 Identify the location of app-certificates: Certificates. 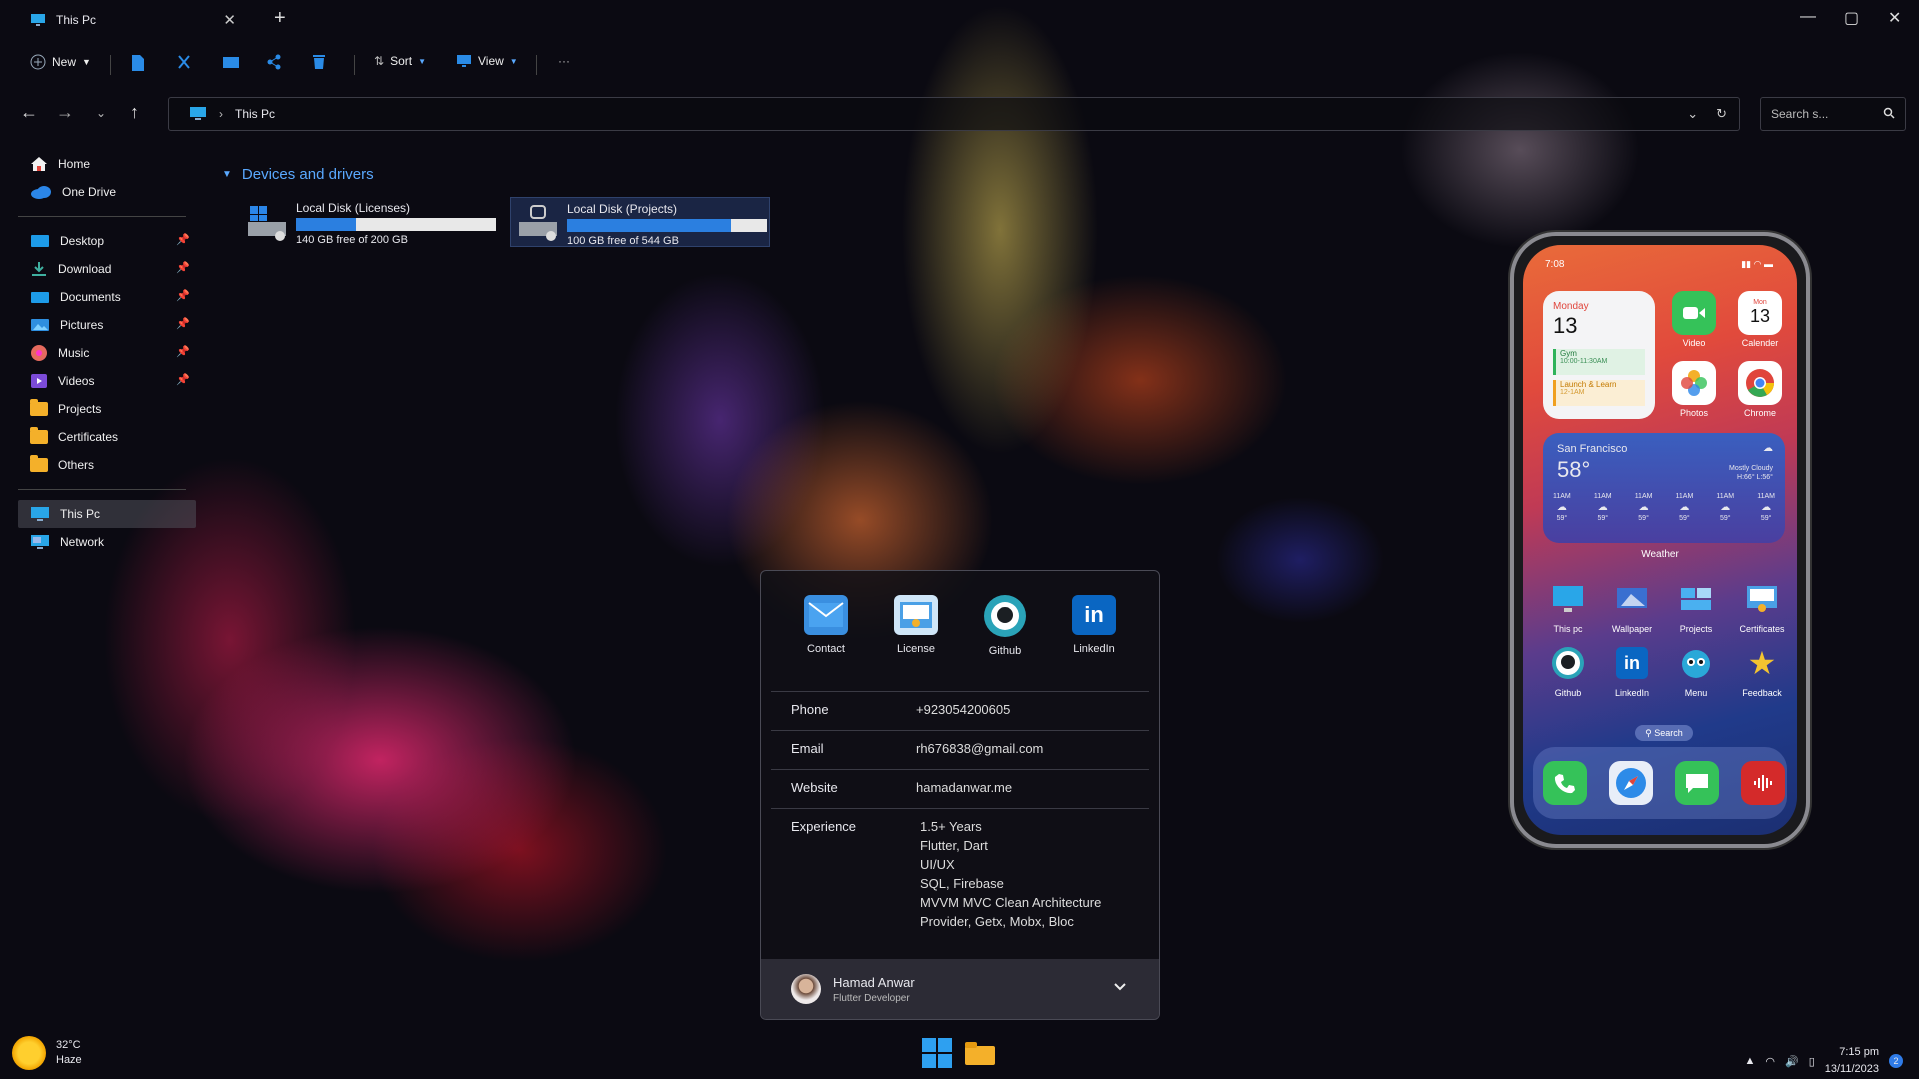
(1762, 605).